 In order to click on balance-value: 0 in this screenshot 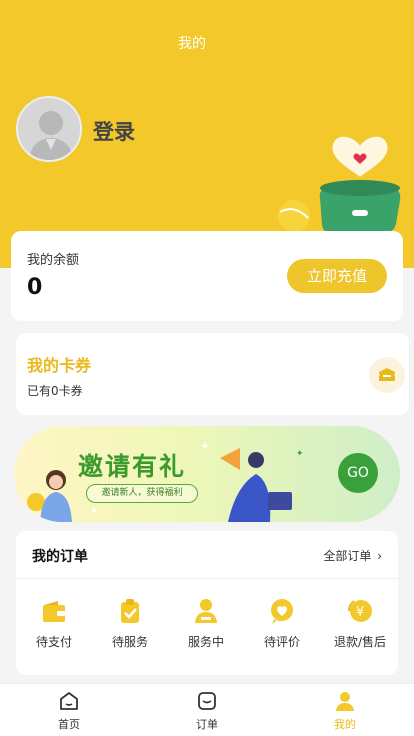, I will do `click(35, 287)`.